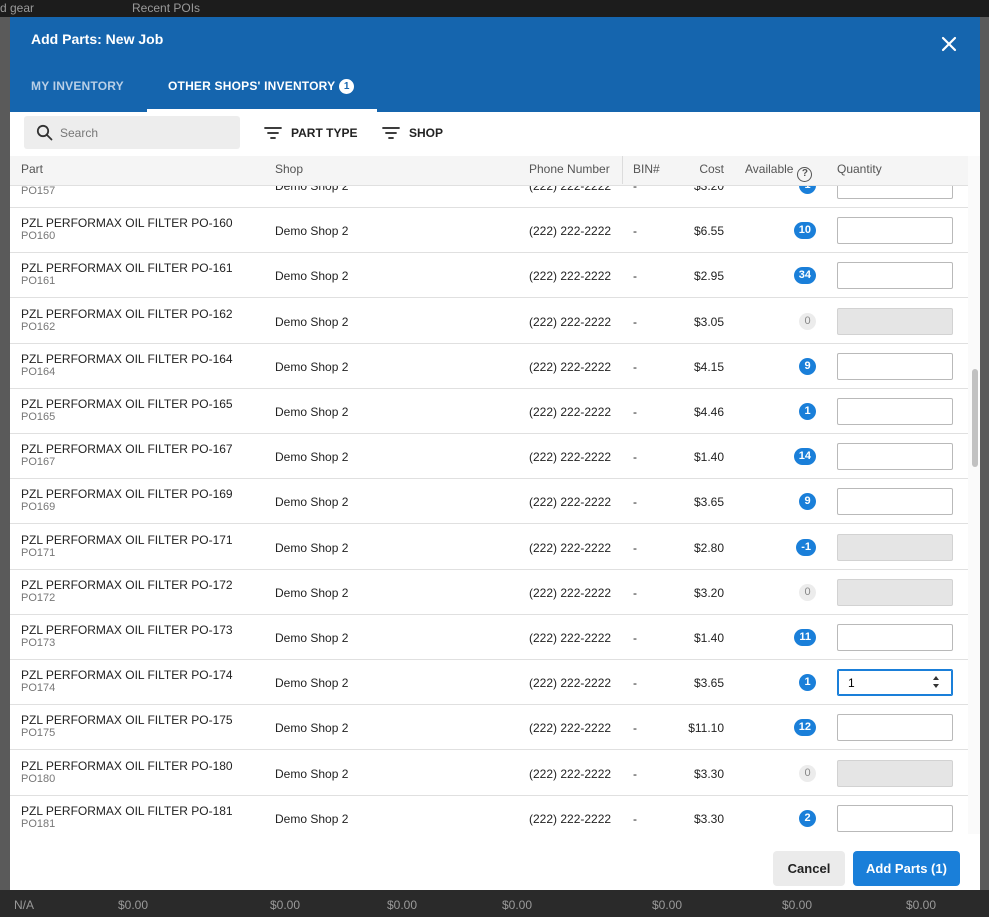  Describe the element at coordinates (806, 547) in the screenshot. I see `available-badge: -1` at that location.